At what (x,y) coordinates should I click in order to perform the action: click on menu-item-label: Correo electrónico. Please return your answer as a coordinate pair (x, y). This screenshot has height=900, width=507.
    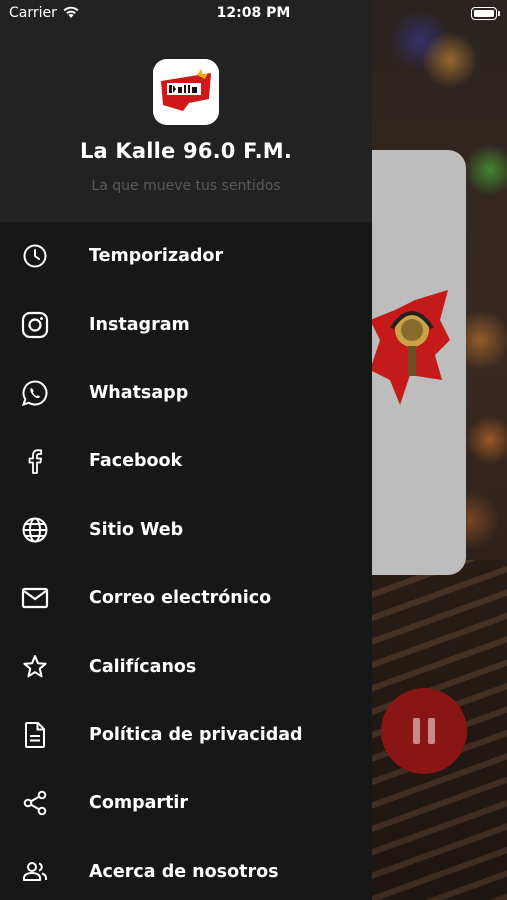
    Looking at the image, I should click on (180, 598).